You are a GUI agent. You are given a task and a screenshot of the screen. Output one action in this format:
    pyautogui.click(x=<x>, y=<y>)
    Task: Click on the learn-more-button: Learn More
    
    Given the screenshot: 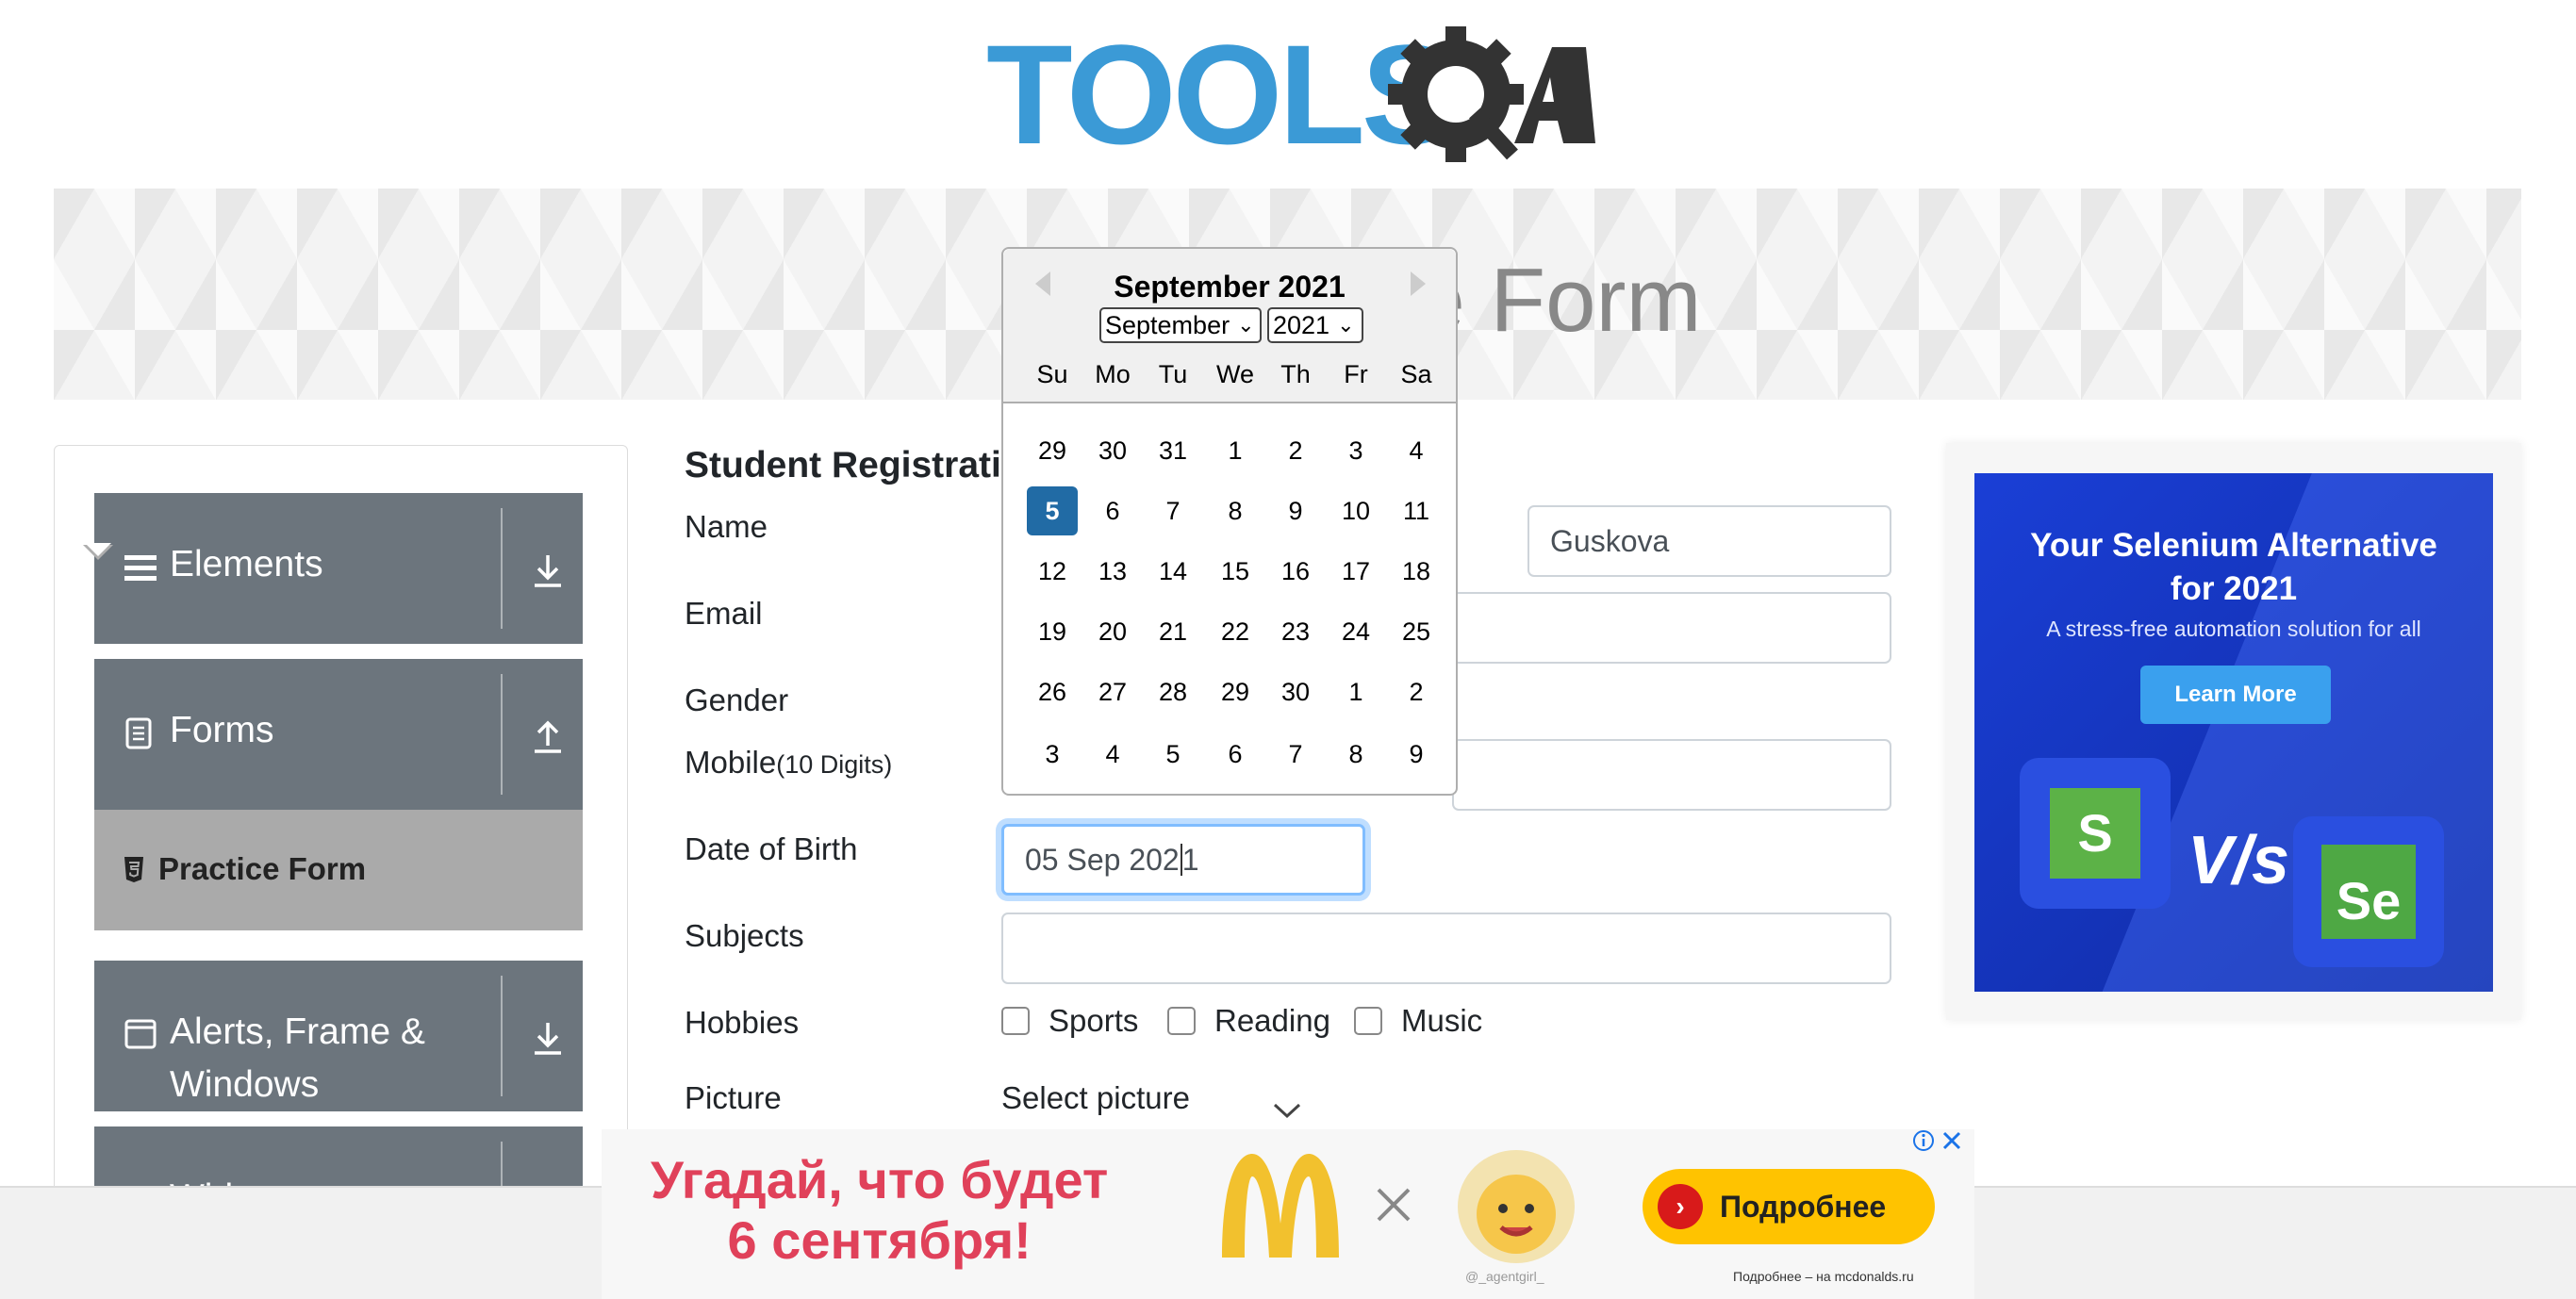 What is the action you would take?
    pyautogui.click(x=2235, y=695)
    